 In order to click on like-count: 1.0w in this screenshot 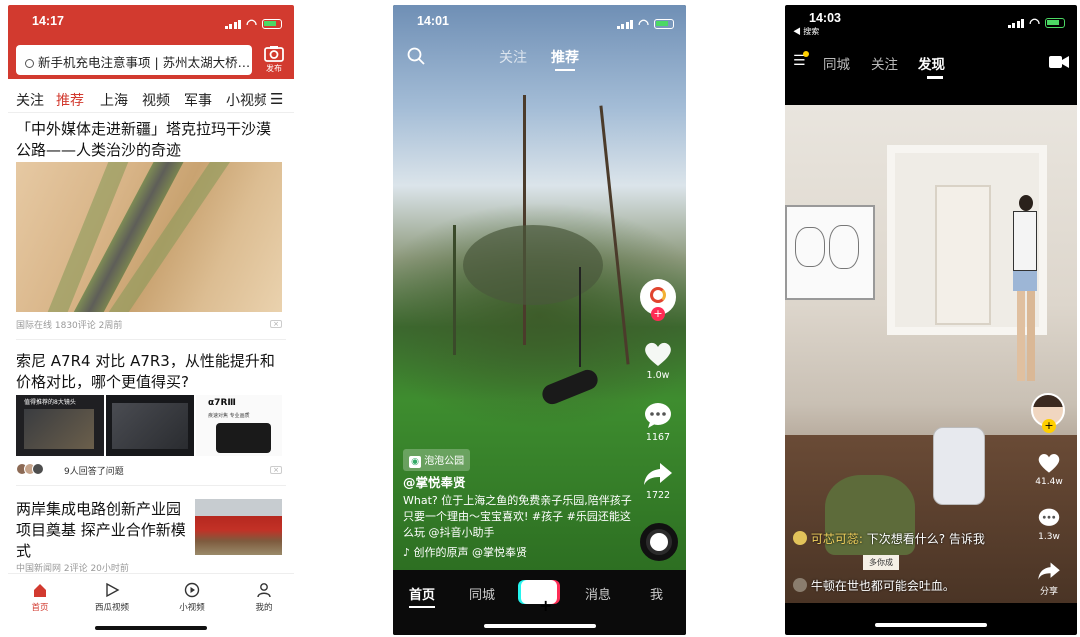, I will do `click(658, 375)`.